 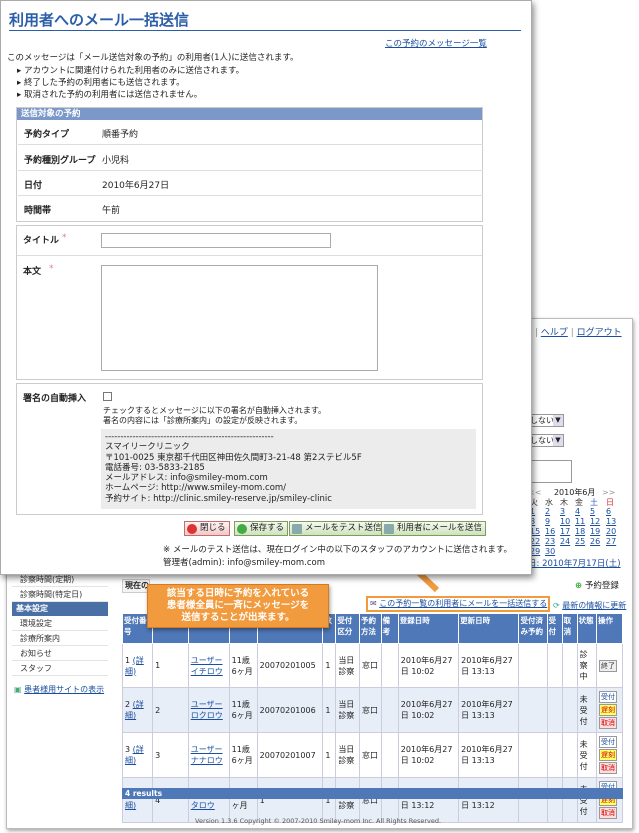 I want to click on field-label: 予約タイプ, so click(x=47, y=135).